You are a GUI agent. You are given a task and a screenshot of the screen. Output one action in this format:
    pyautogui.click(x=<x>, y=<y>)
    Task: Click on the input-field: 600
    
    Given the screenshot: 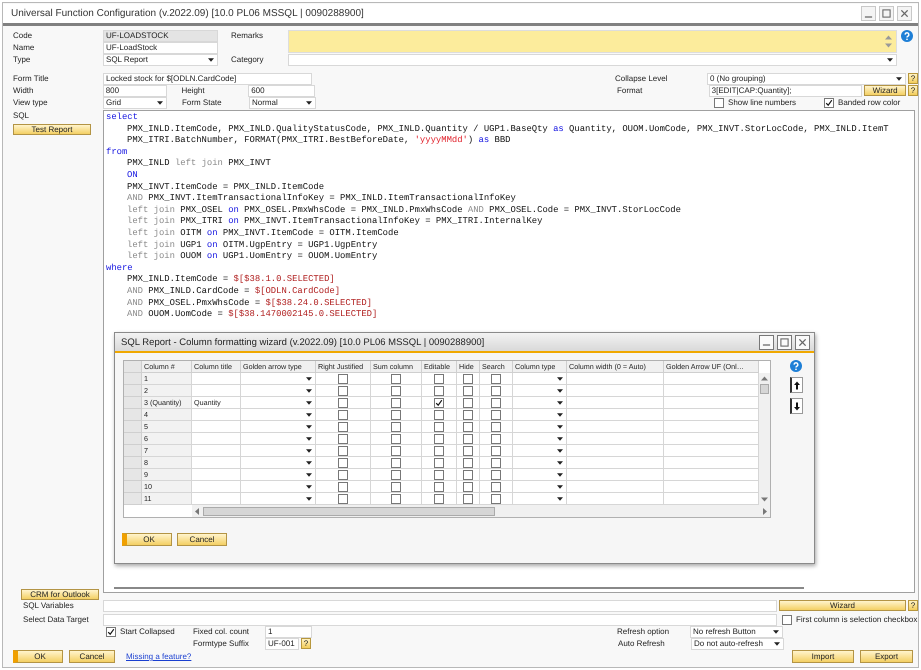 What is the action you would take?
    pyautogui.click(x=282, y=90)
    